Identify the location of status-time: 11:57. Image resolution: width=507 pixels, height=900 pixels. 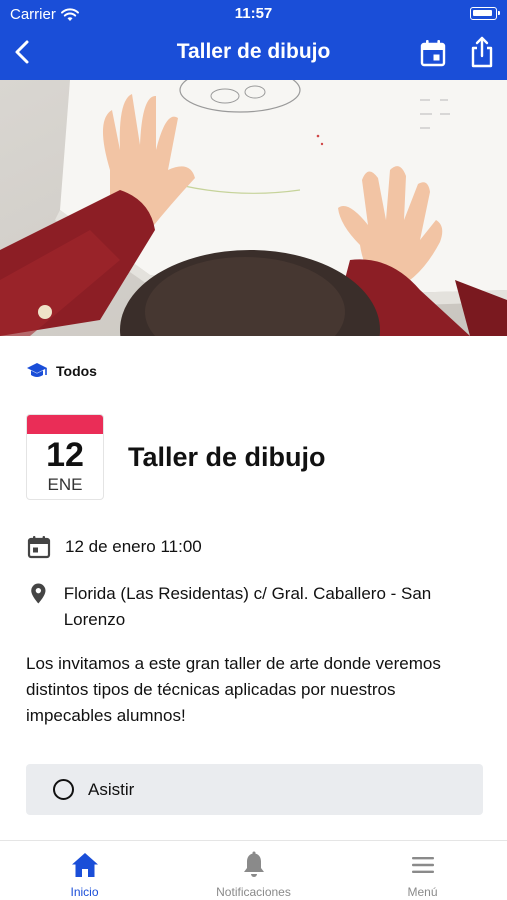
(253, 13).